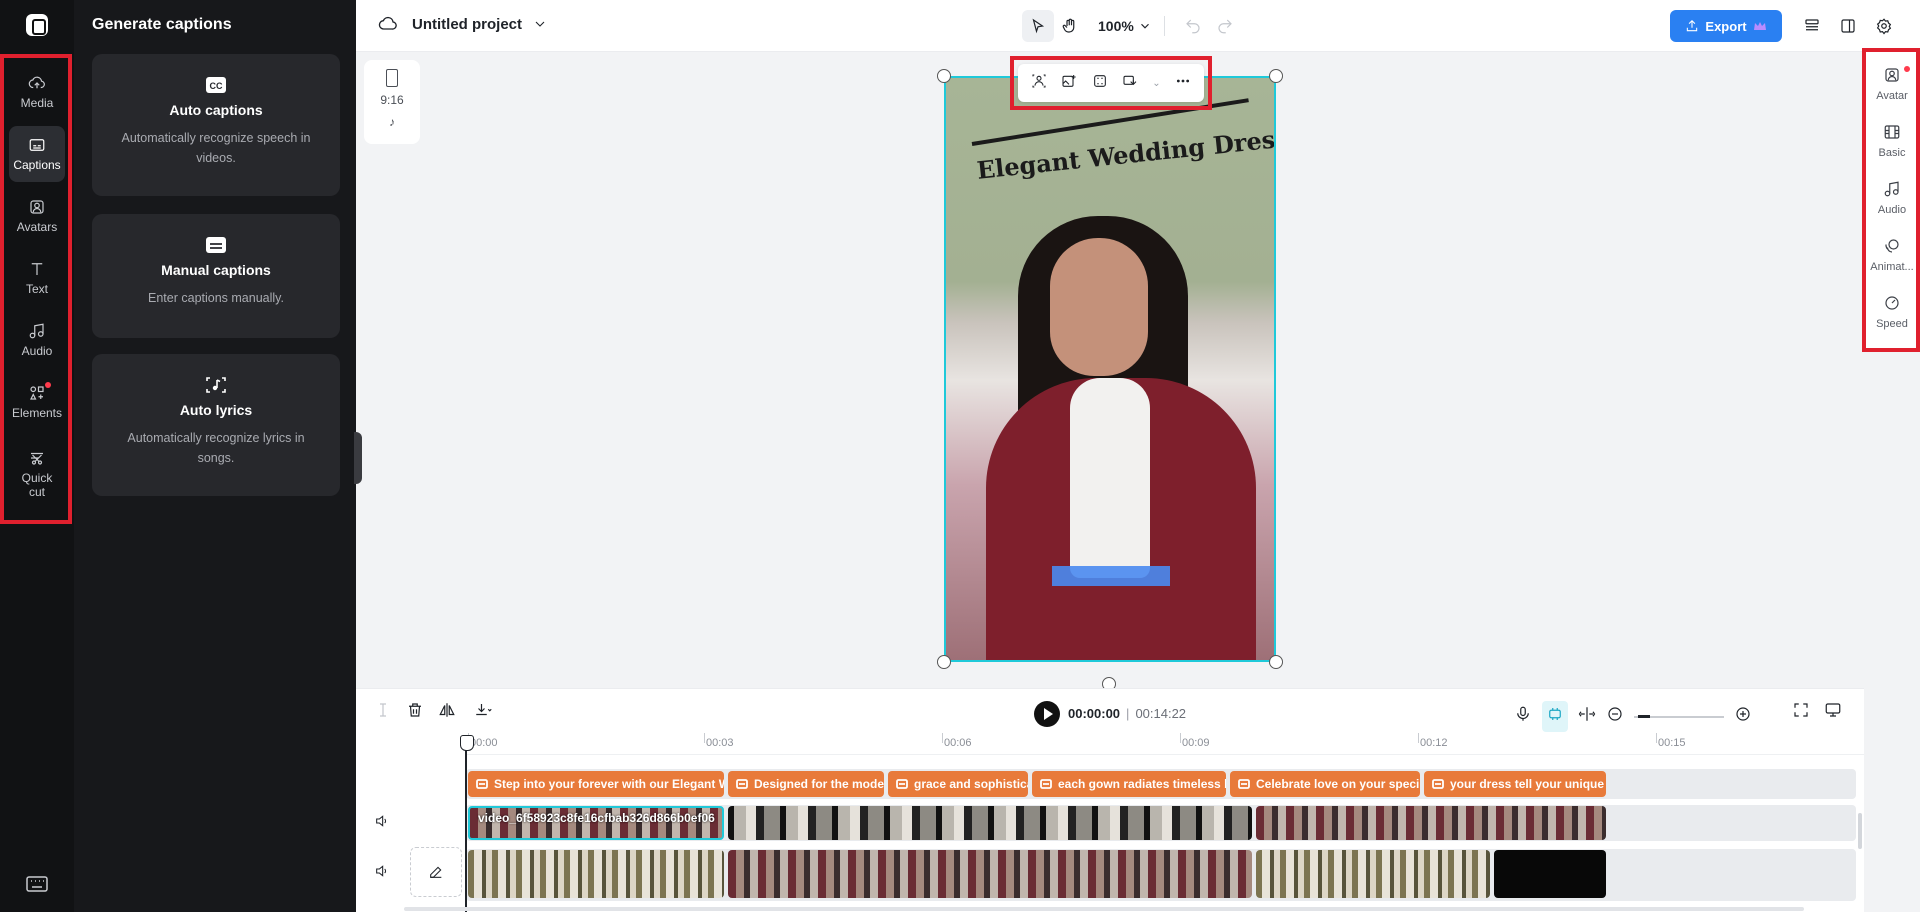 The width and height of the screenshot is (1920, 912). I want to click on settings-button, so click(1884, 26).